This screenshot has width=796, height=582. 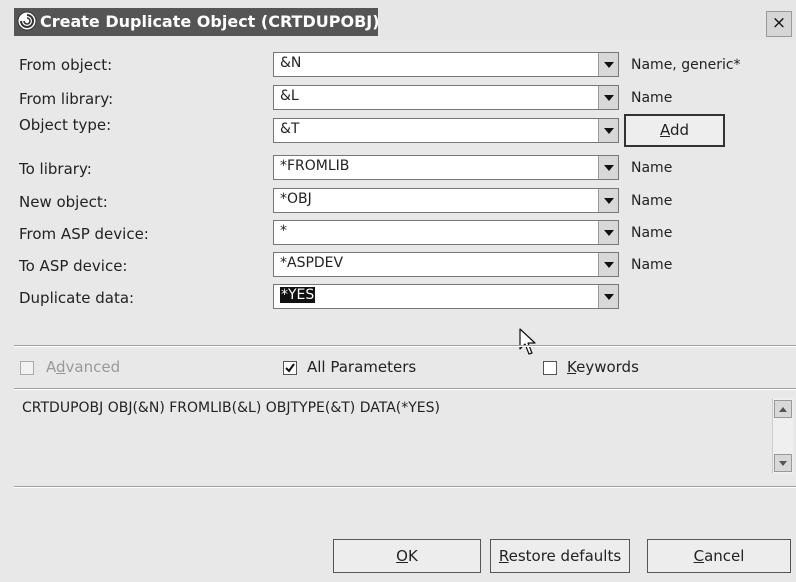 I want to click on to-library-hint: Name, so click(x=652, y=168).